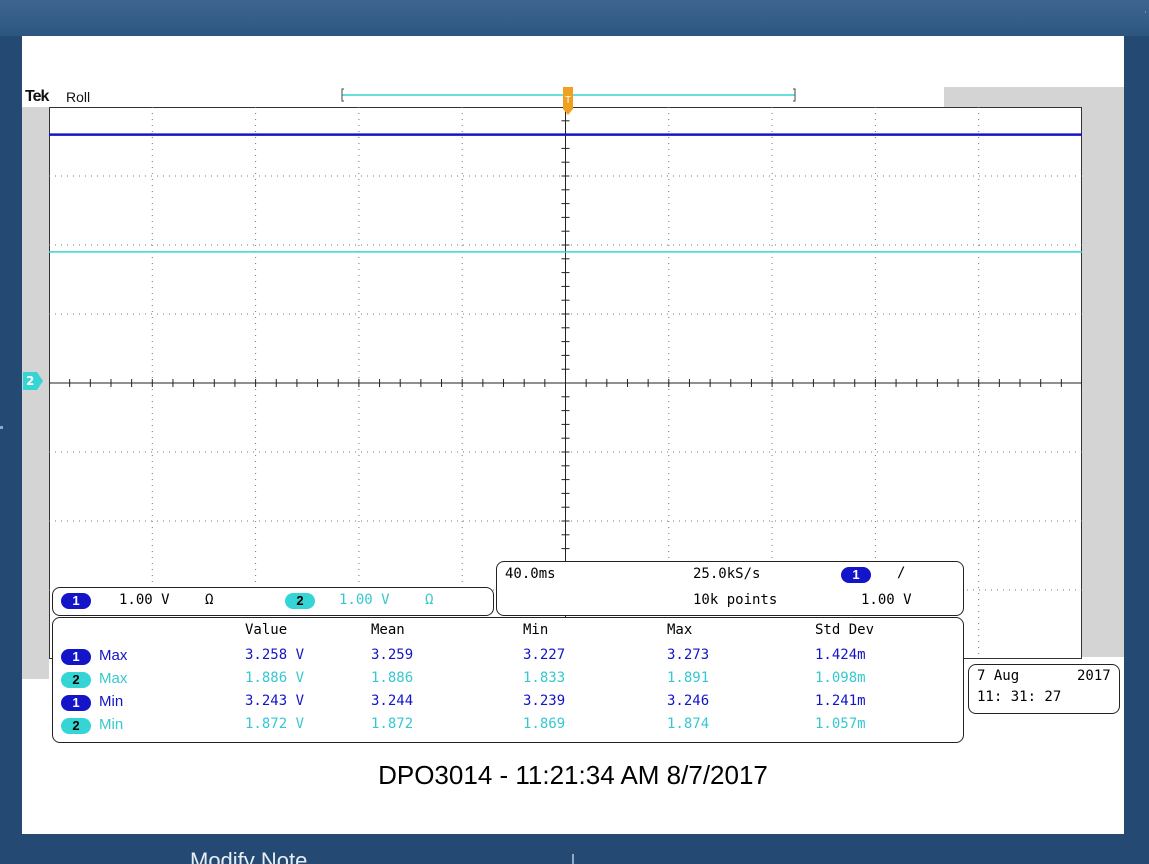 Image resolution: width=1149 pixels, height=864 pixels. What do you see at coordinates (688, 678) in the screenshot?
I see `row-max: 1.891` at bounding box center [688, 678].